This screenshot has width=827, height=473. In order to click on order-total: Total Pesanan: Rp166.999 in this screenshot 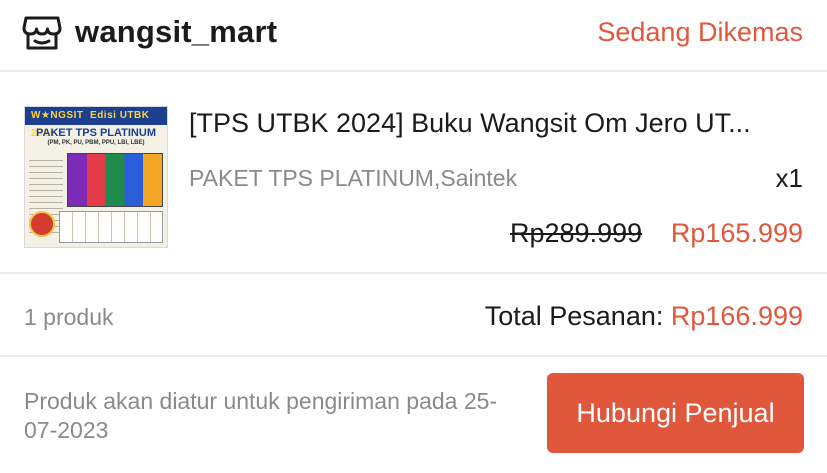, I will do `click(644, 316)`.